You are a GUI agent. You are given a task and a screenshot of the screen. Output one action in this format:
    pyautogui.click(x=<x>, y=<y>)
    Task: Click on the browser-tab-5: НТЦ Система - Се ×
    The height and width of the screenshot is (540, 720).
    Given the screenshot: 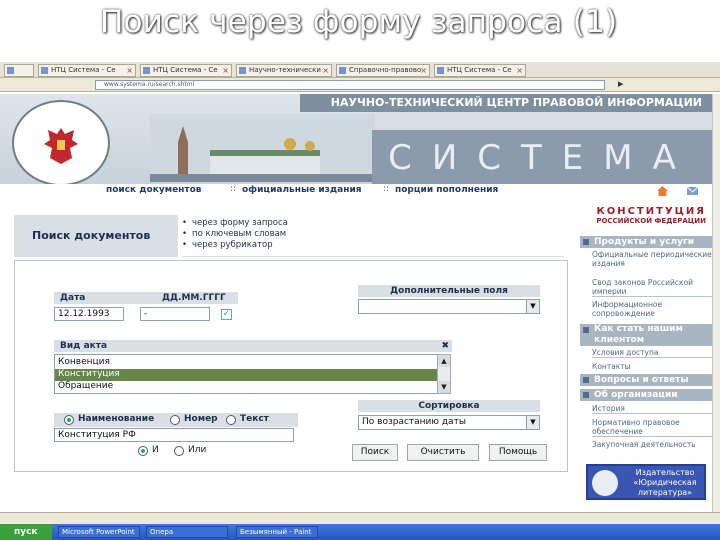 What is the action you would take?
    pyautogui.click(x=480, y=70)
    